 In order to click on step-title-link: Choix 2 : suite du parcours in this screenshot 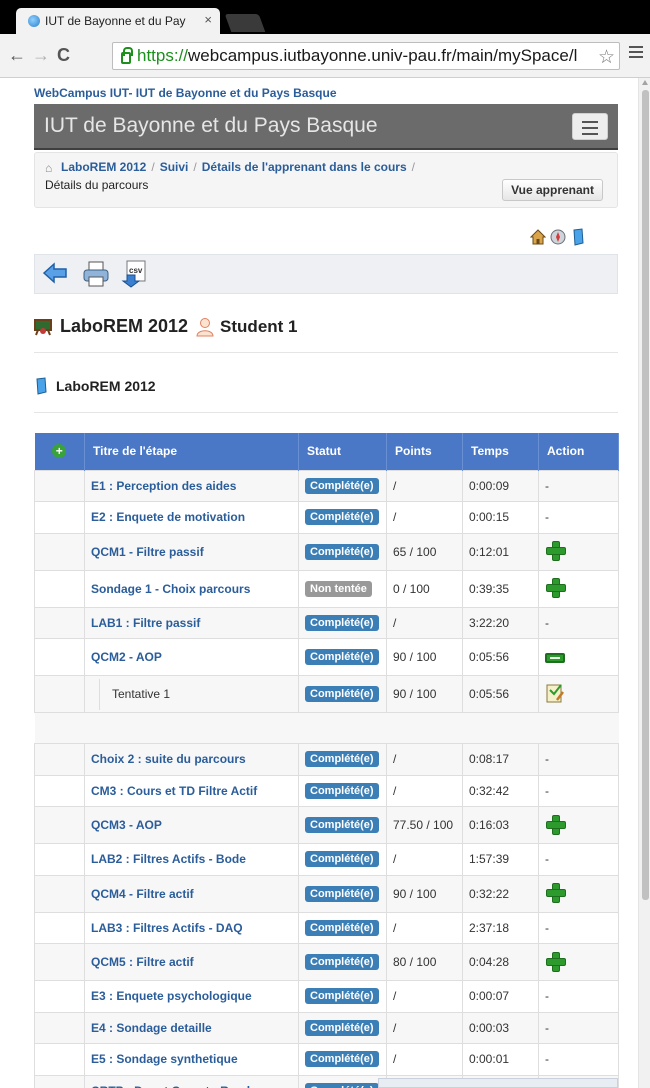, I will do `click(168, 759)`.